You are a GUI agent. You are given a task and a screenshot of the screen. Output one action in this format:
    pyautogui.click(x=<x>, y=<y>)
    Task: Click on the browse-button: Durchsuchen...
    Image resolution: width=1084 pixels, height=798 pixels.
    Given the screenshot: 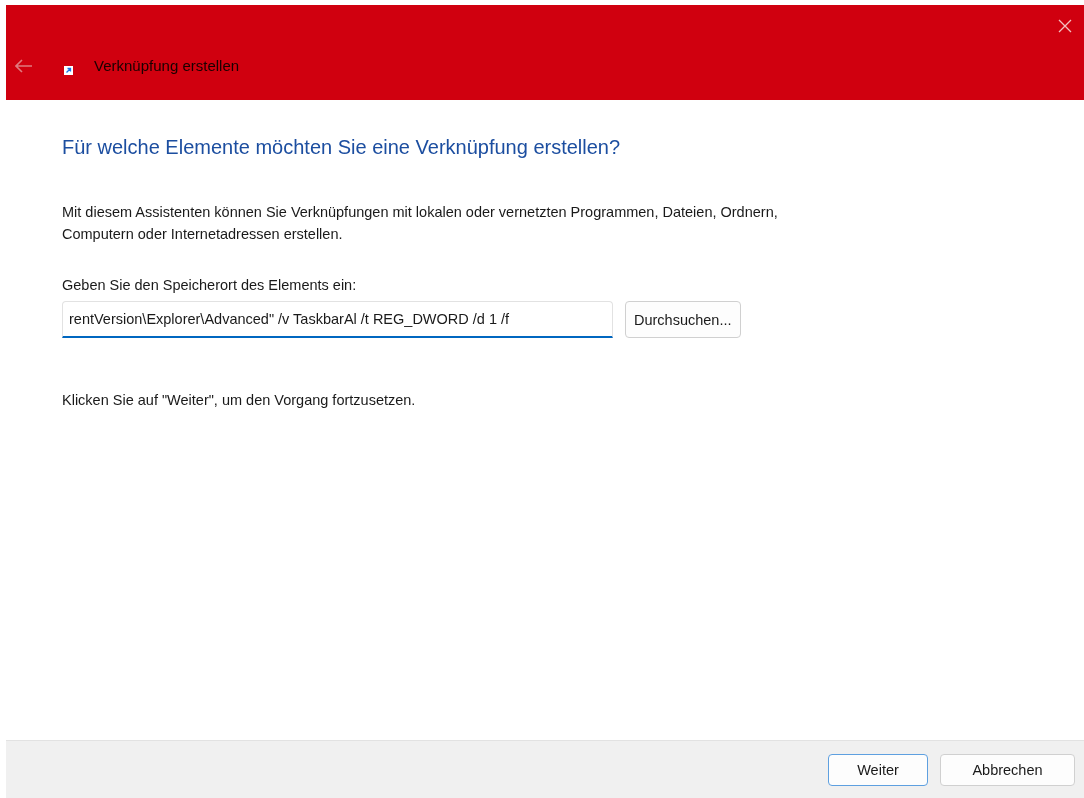 What is the action you would take?
    pyautogui.click(x=683, y=319)
    